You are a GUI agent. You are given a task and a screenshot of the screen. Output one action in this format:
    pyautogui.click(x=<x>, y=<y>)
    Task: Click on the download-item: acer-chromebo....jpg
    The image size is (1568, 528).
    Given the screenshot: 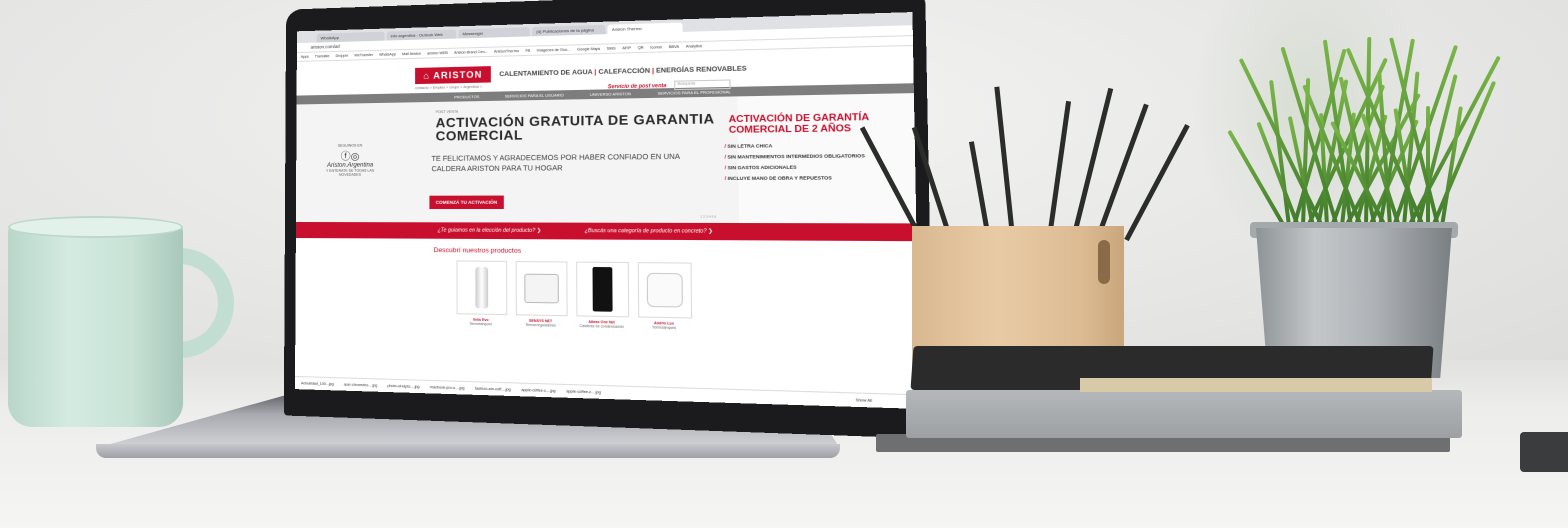 What is the action you would take?
    pyautogui.click(x=361, y=384)
    